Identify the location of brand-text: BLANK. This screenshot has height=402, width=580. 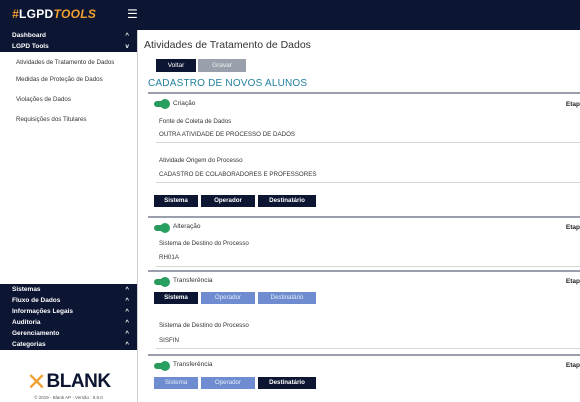
(79, 381).